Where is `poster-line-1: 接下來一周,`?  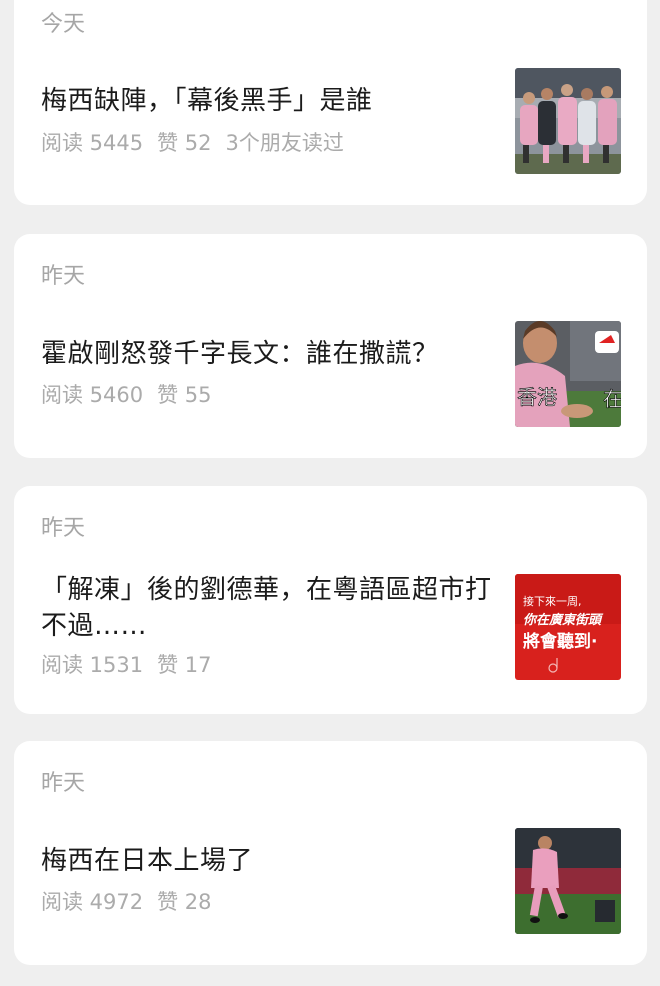 poster-line-1: 接下來一周, is located at coordinates (552, 601).